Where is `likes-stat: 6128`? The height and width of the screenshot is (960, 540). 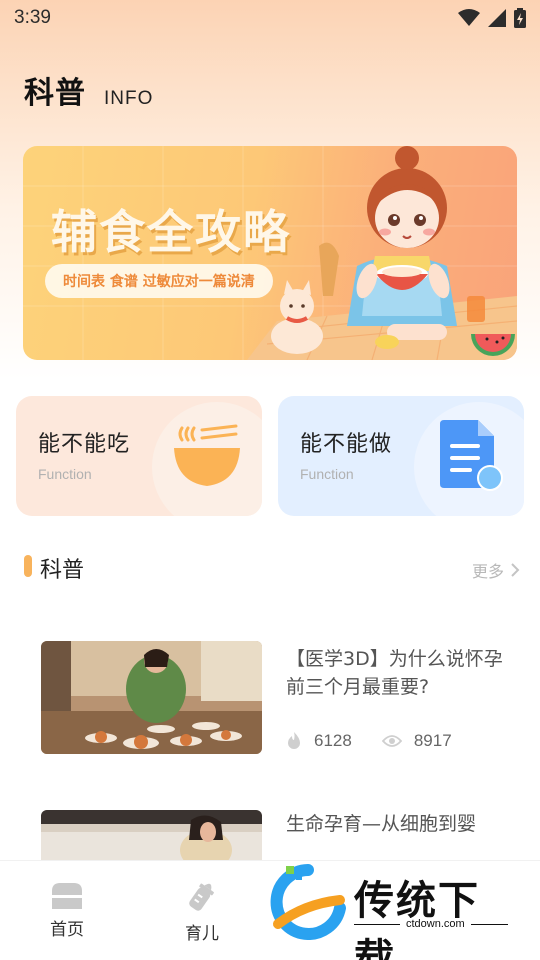
likes-stat: 6128 is located at coordinates (319, 741).